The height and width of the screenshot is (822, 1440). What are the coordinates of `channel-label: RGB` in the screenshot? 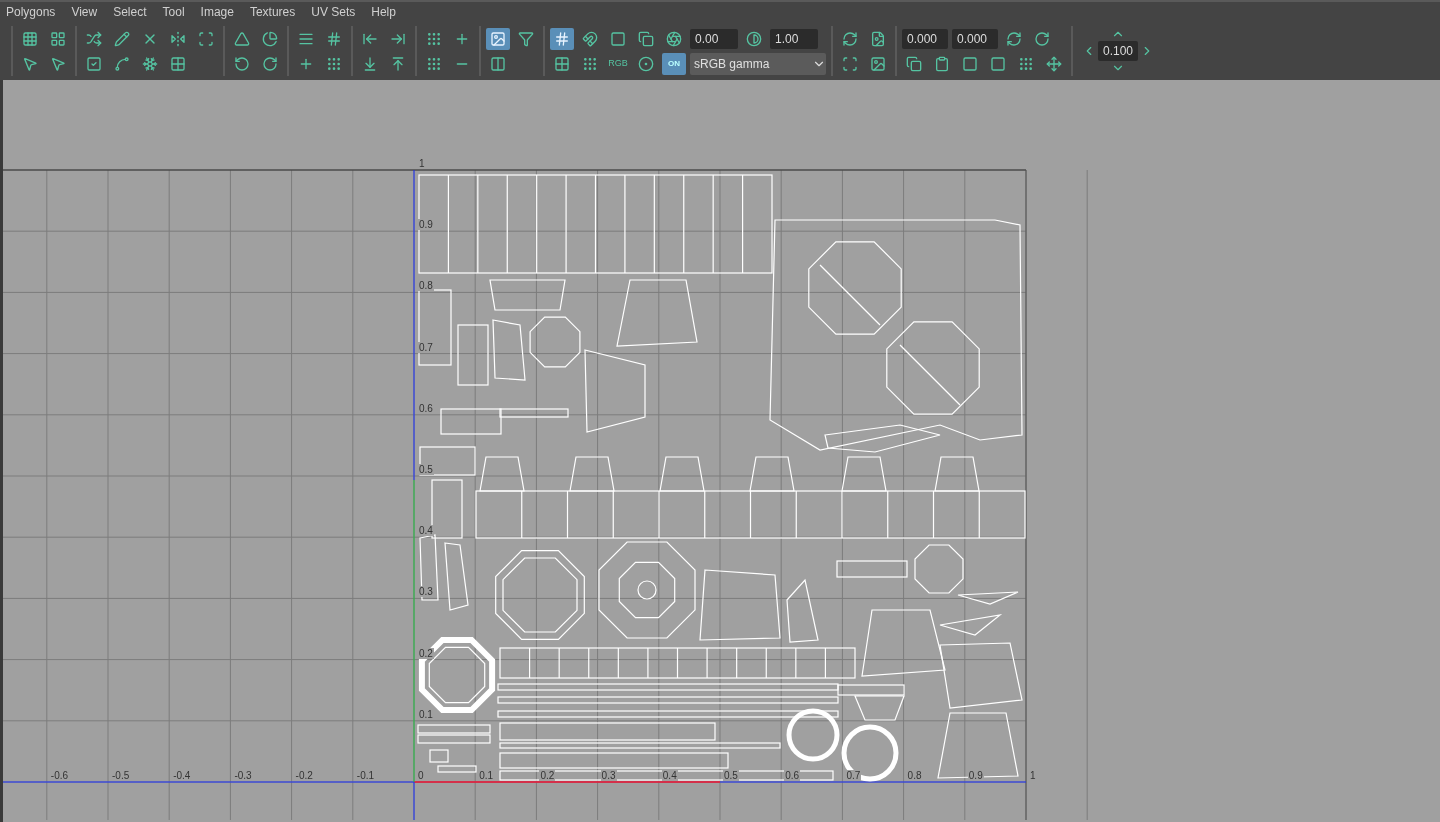 It's located at (618, 63).